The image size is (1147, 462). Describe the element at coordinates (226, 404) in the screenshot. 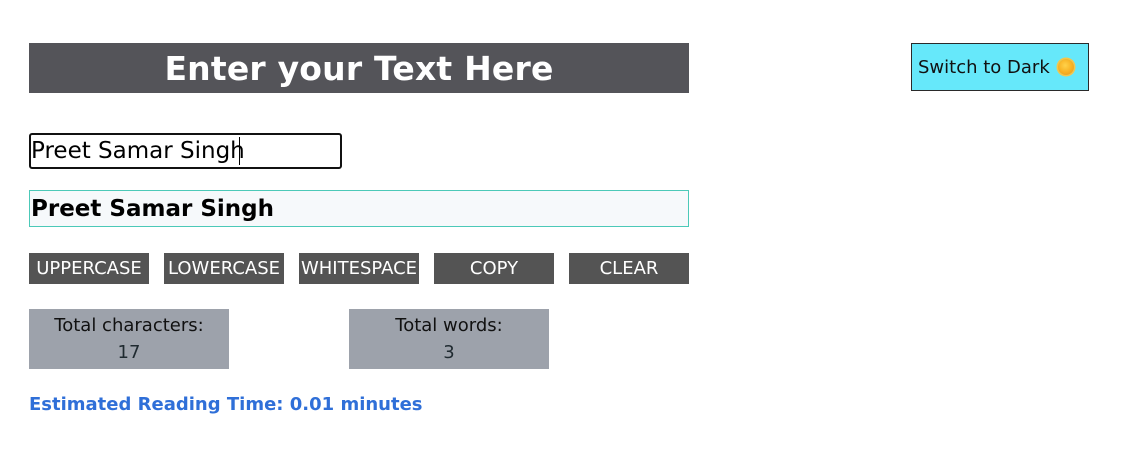

I see `reading-time-text: Estimated Reading Time: 0.01 minutes` at that location.